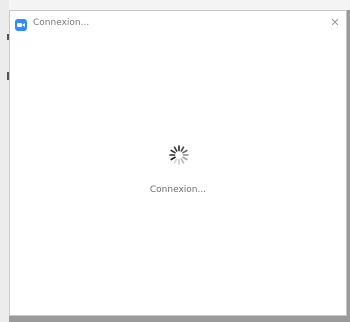  Describe the element at coordinates (175, 5) in the screenshot. I see `background-window-edge` at that location.